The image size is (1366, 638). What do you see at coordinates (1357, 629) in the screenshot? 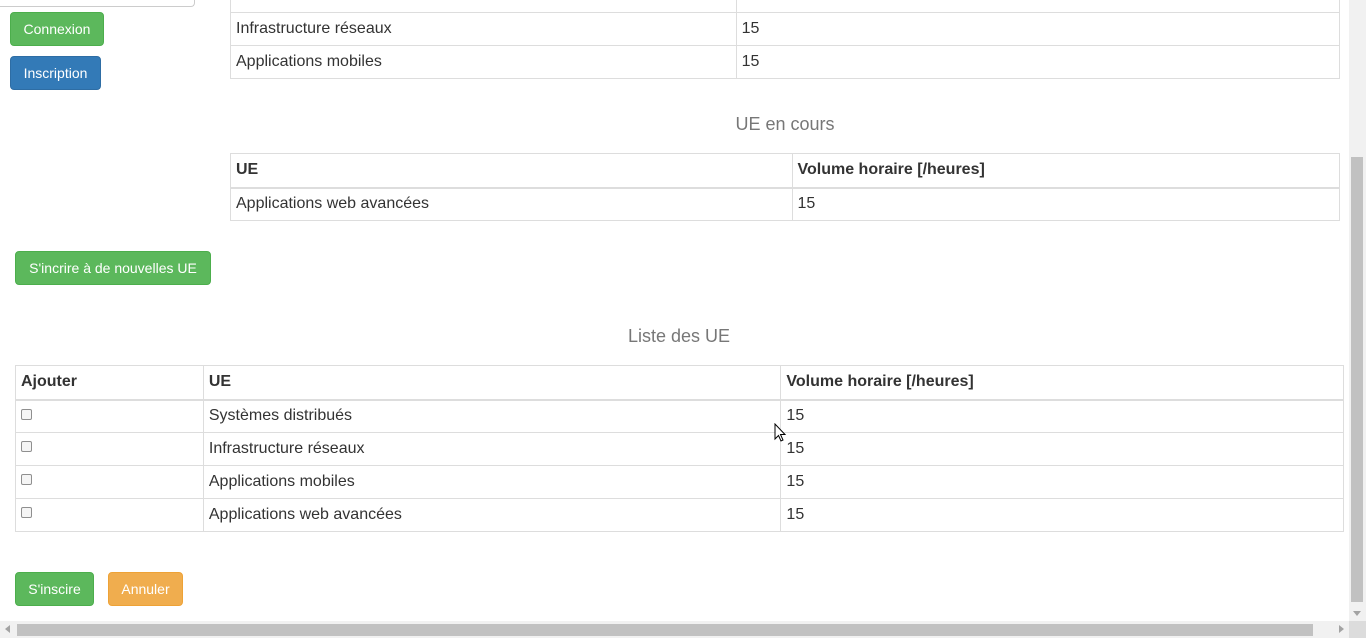
I see `scrollbar-corner` at bounding box center [1357, 629].